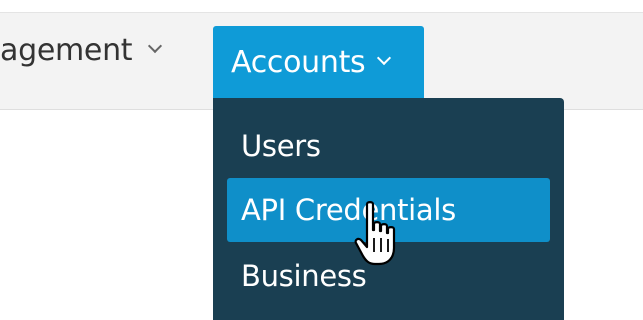  I want to click on nav-item-accounts-label: Accounts, so click(298, 62).